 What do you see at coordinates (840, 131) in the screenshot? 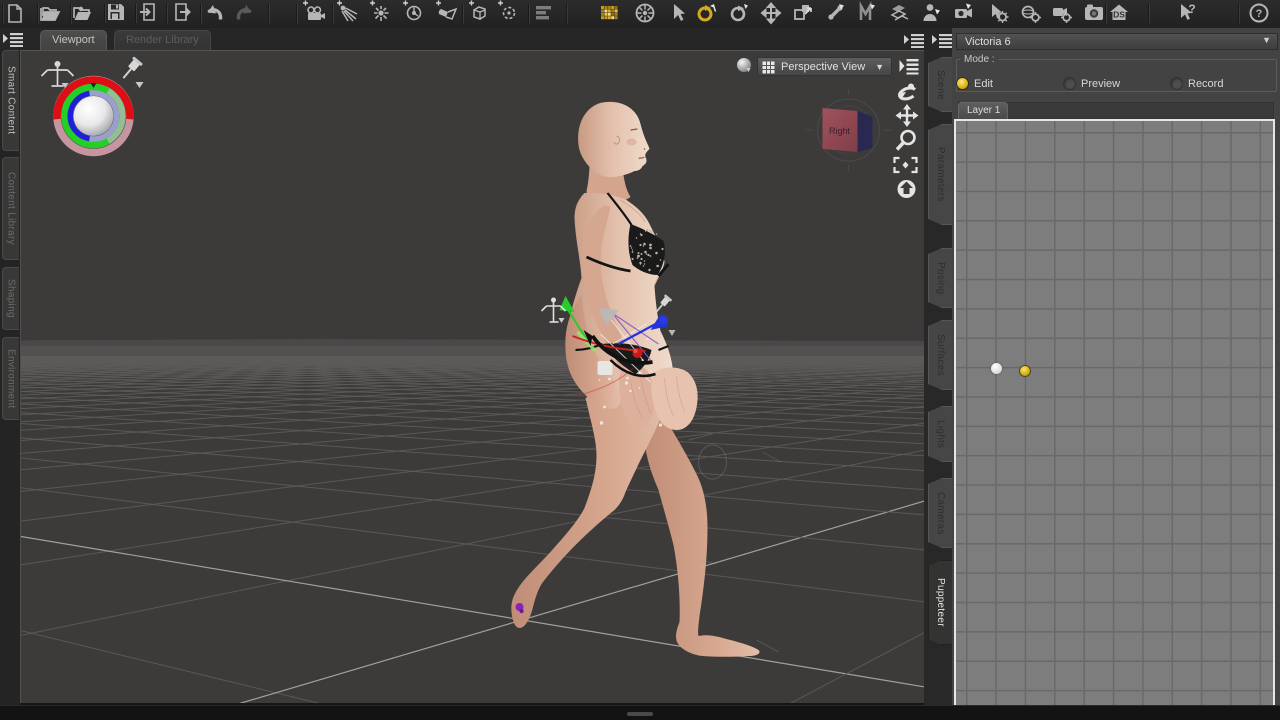
I see `svg-text: Right` at bounding box center [840, 131].